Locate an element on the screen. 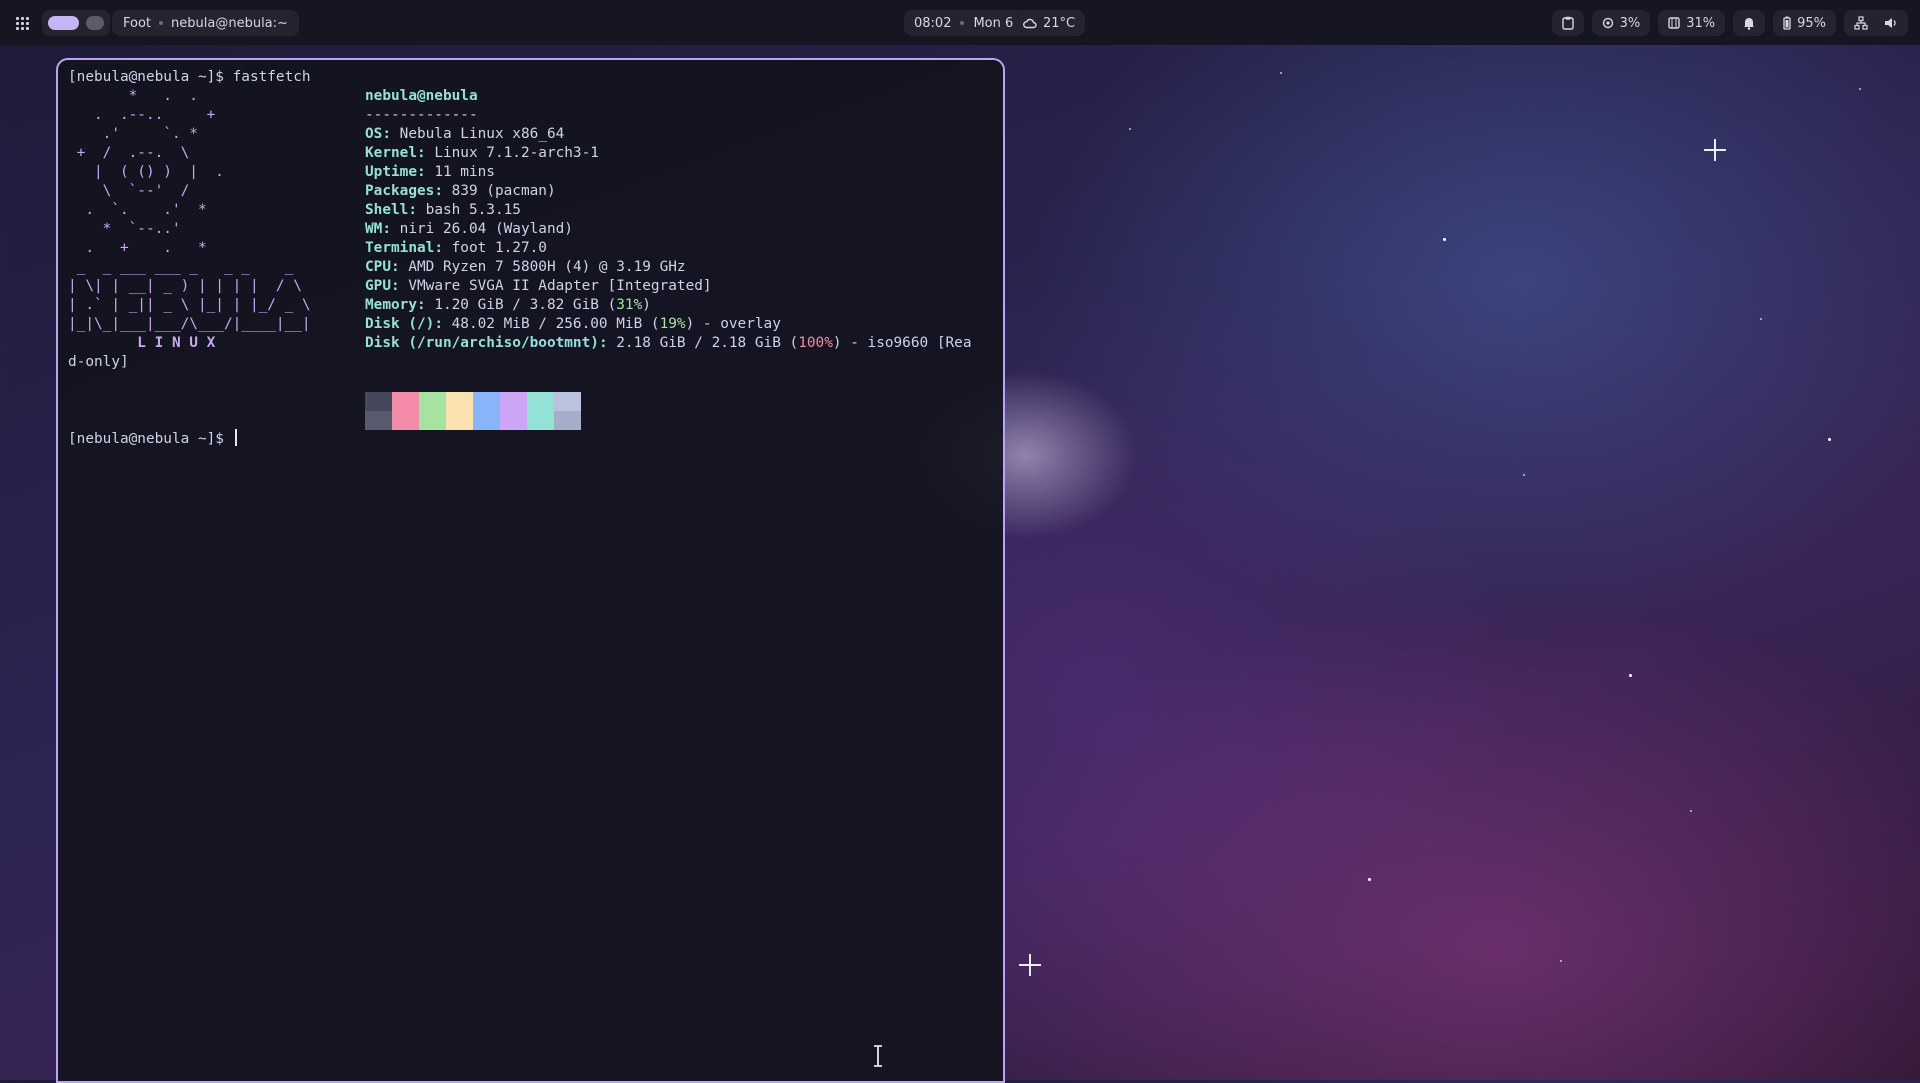  info-value: foot 1.27.0 is located at coordinates (499, 248).